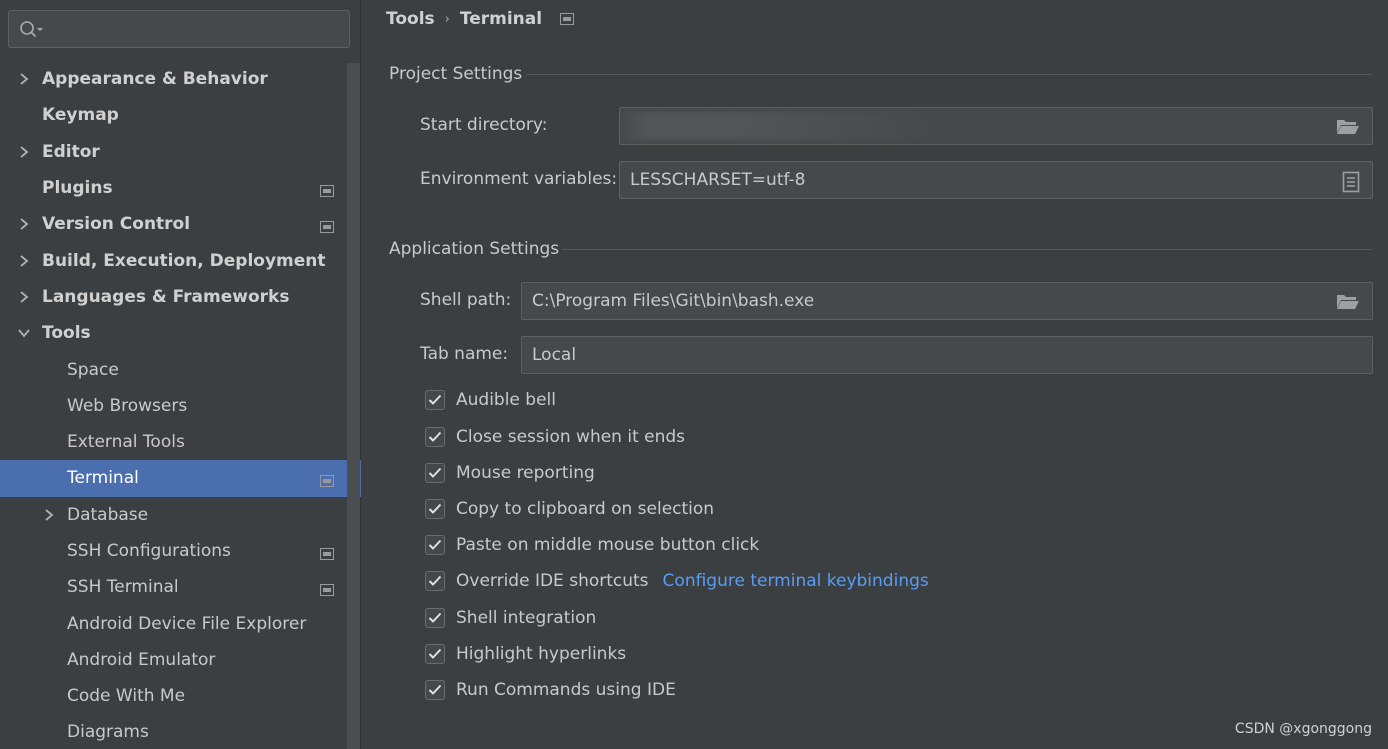 This screenshot has width=1388, height=749. Describe the element at coordinates (173, 515) in the screenshot. I see `sidebar-item-database: Database` at that location.